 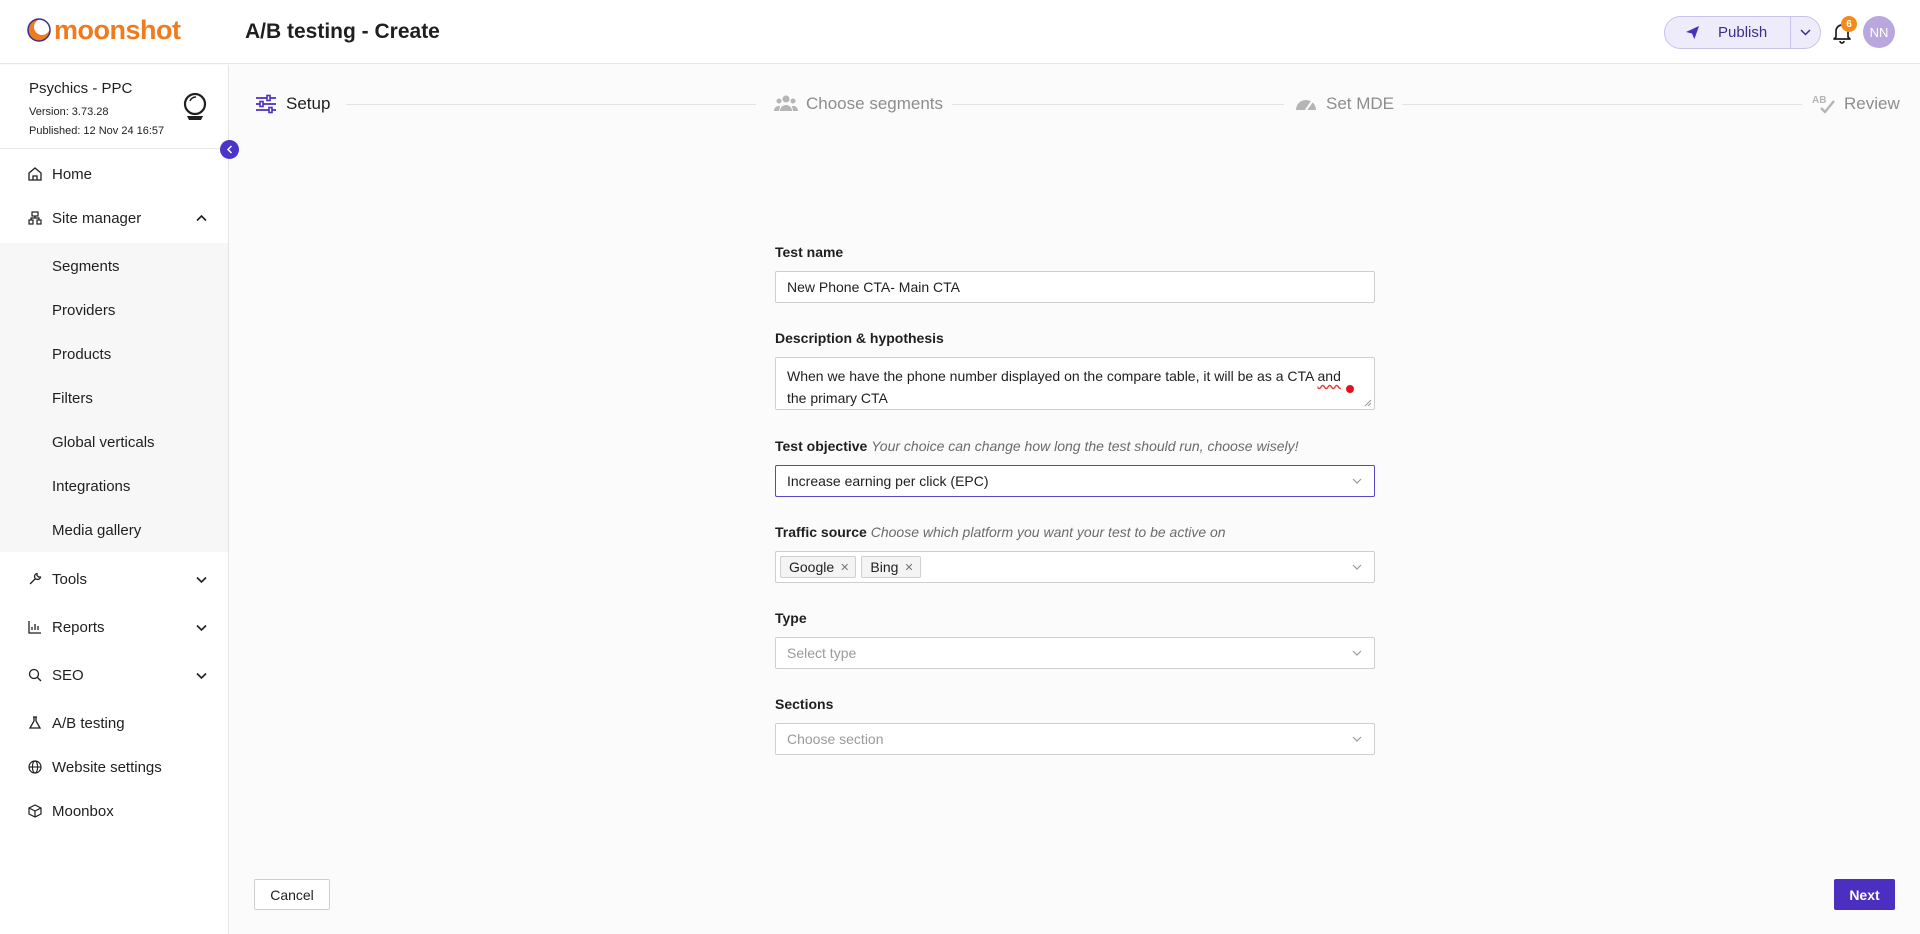 What do you see at coordinates (1306, 105) in the screenshot?
I see `gauge-icon` at bounding box center [1306, 105].